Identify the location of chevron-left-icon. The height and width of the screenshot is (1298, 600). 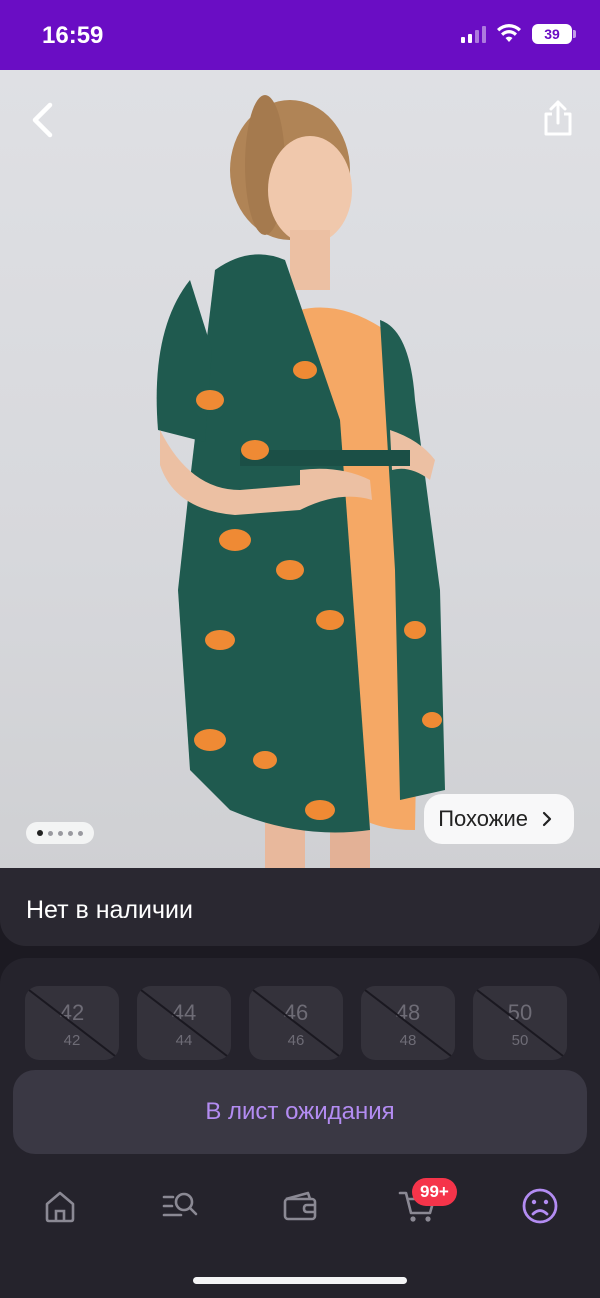
(42, 120).